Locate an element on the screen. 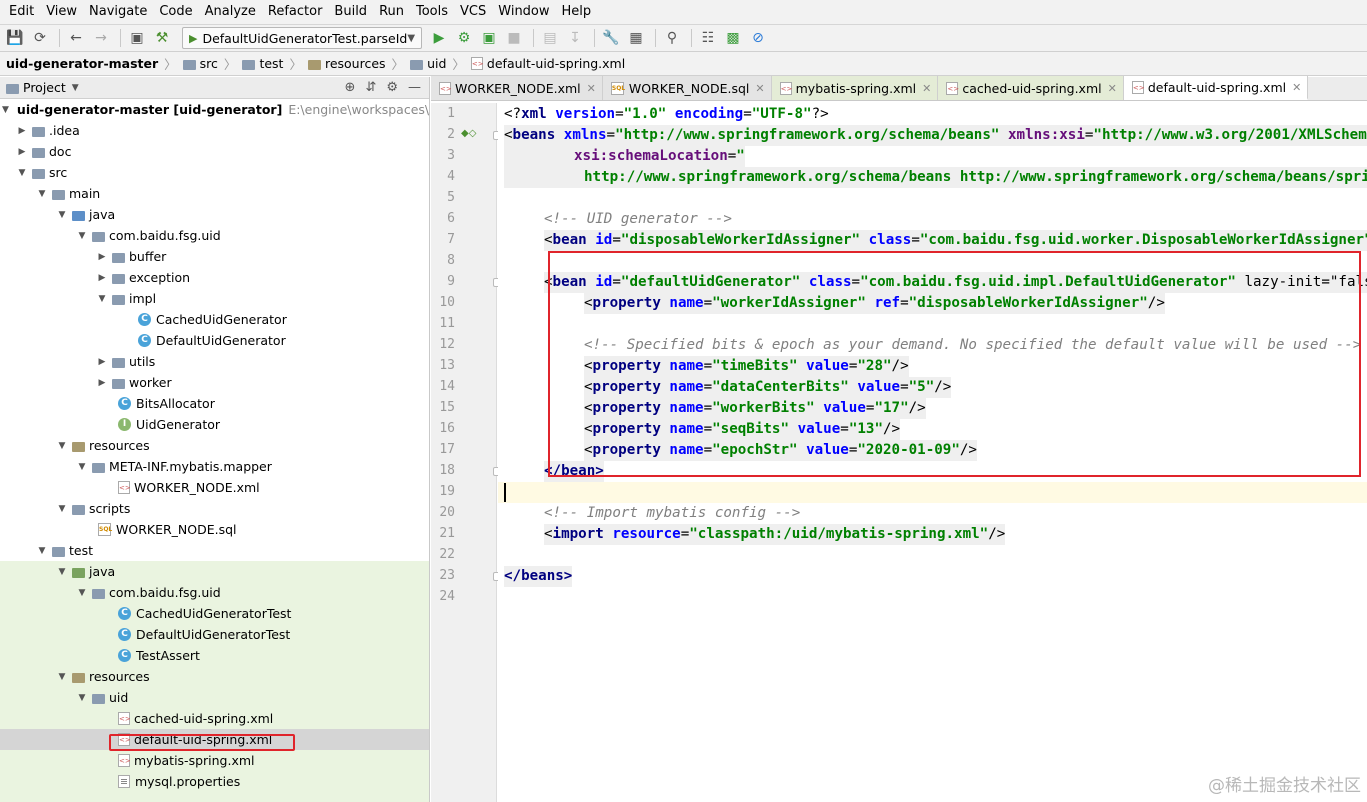 The width and height of the screenshot is (1367, 802). tree-item-test-class: C CachedUidGeneratorTest is located at coordinates (214, 613).